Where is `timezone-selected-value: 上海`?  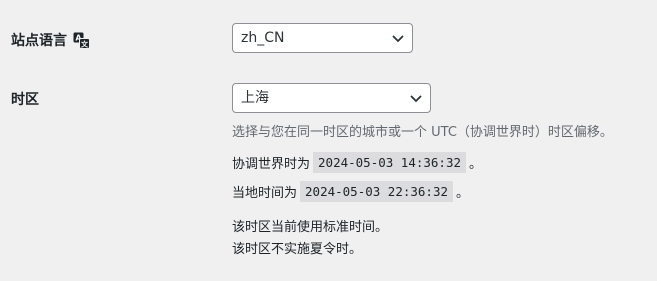
timezone-selected-value: 上海 is located at coordinates (255, 98).